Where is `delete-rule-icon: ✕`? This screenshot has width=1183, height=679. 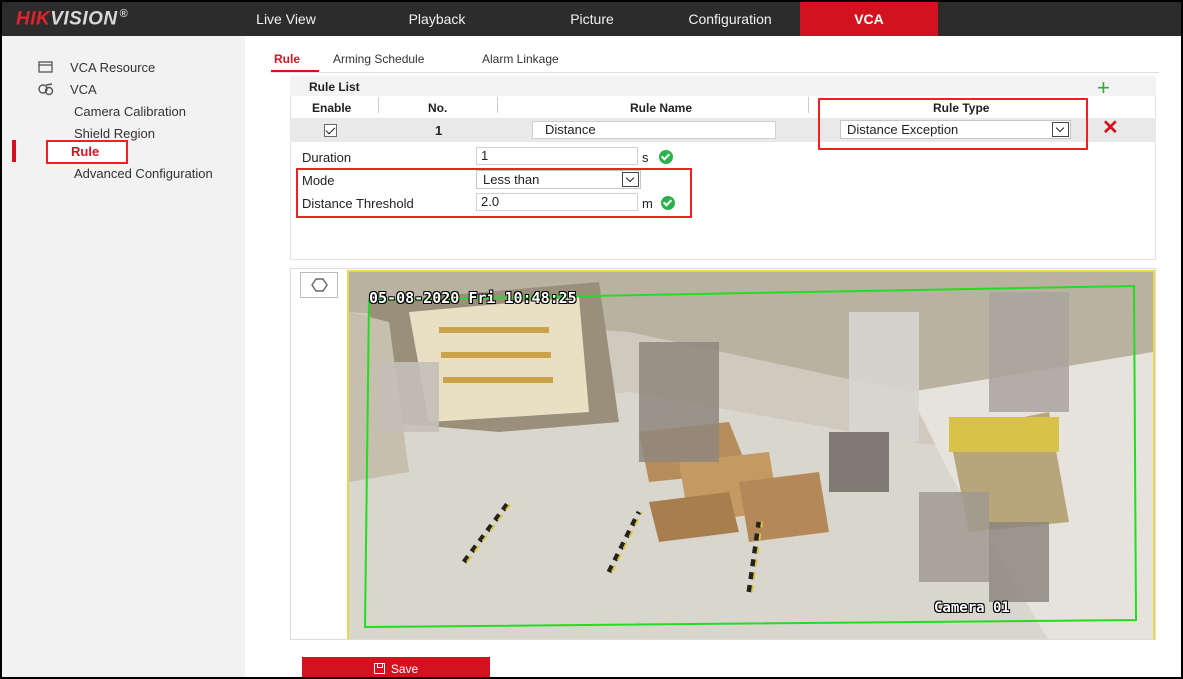
delete-rule-icon: ✕ is located at coordinates (1110, 128).